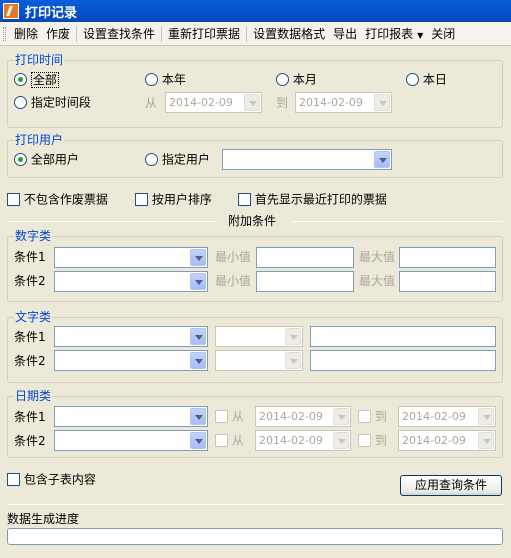  I want to click on text-cond1-operator-select, so click(259, 336).